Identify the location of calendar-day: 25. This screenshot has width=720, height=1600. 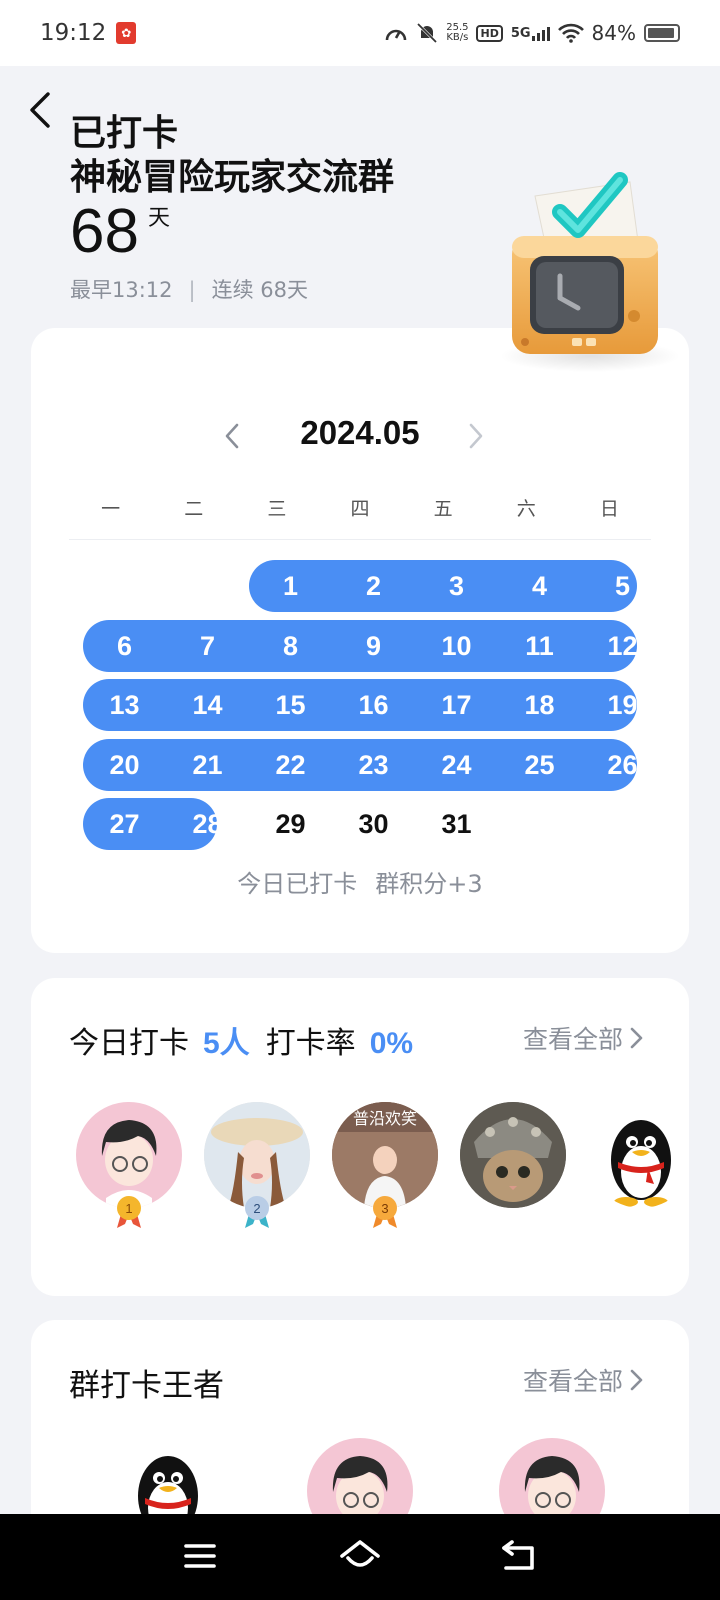
(539, 765).